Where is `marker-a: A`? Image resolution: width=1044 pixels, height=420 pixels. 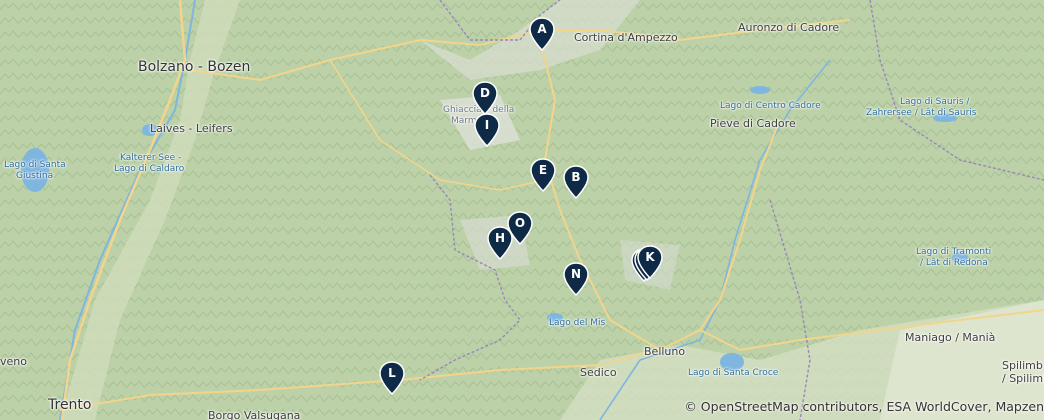
marker-a: A is located at coordinates (542, 34).